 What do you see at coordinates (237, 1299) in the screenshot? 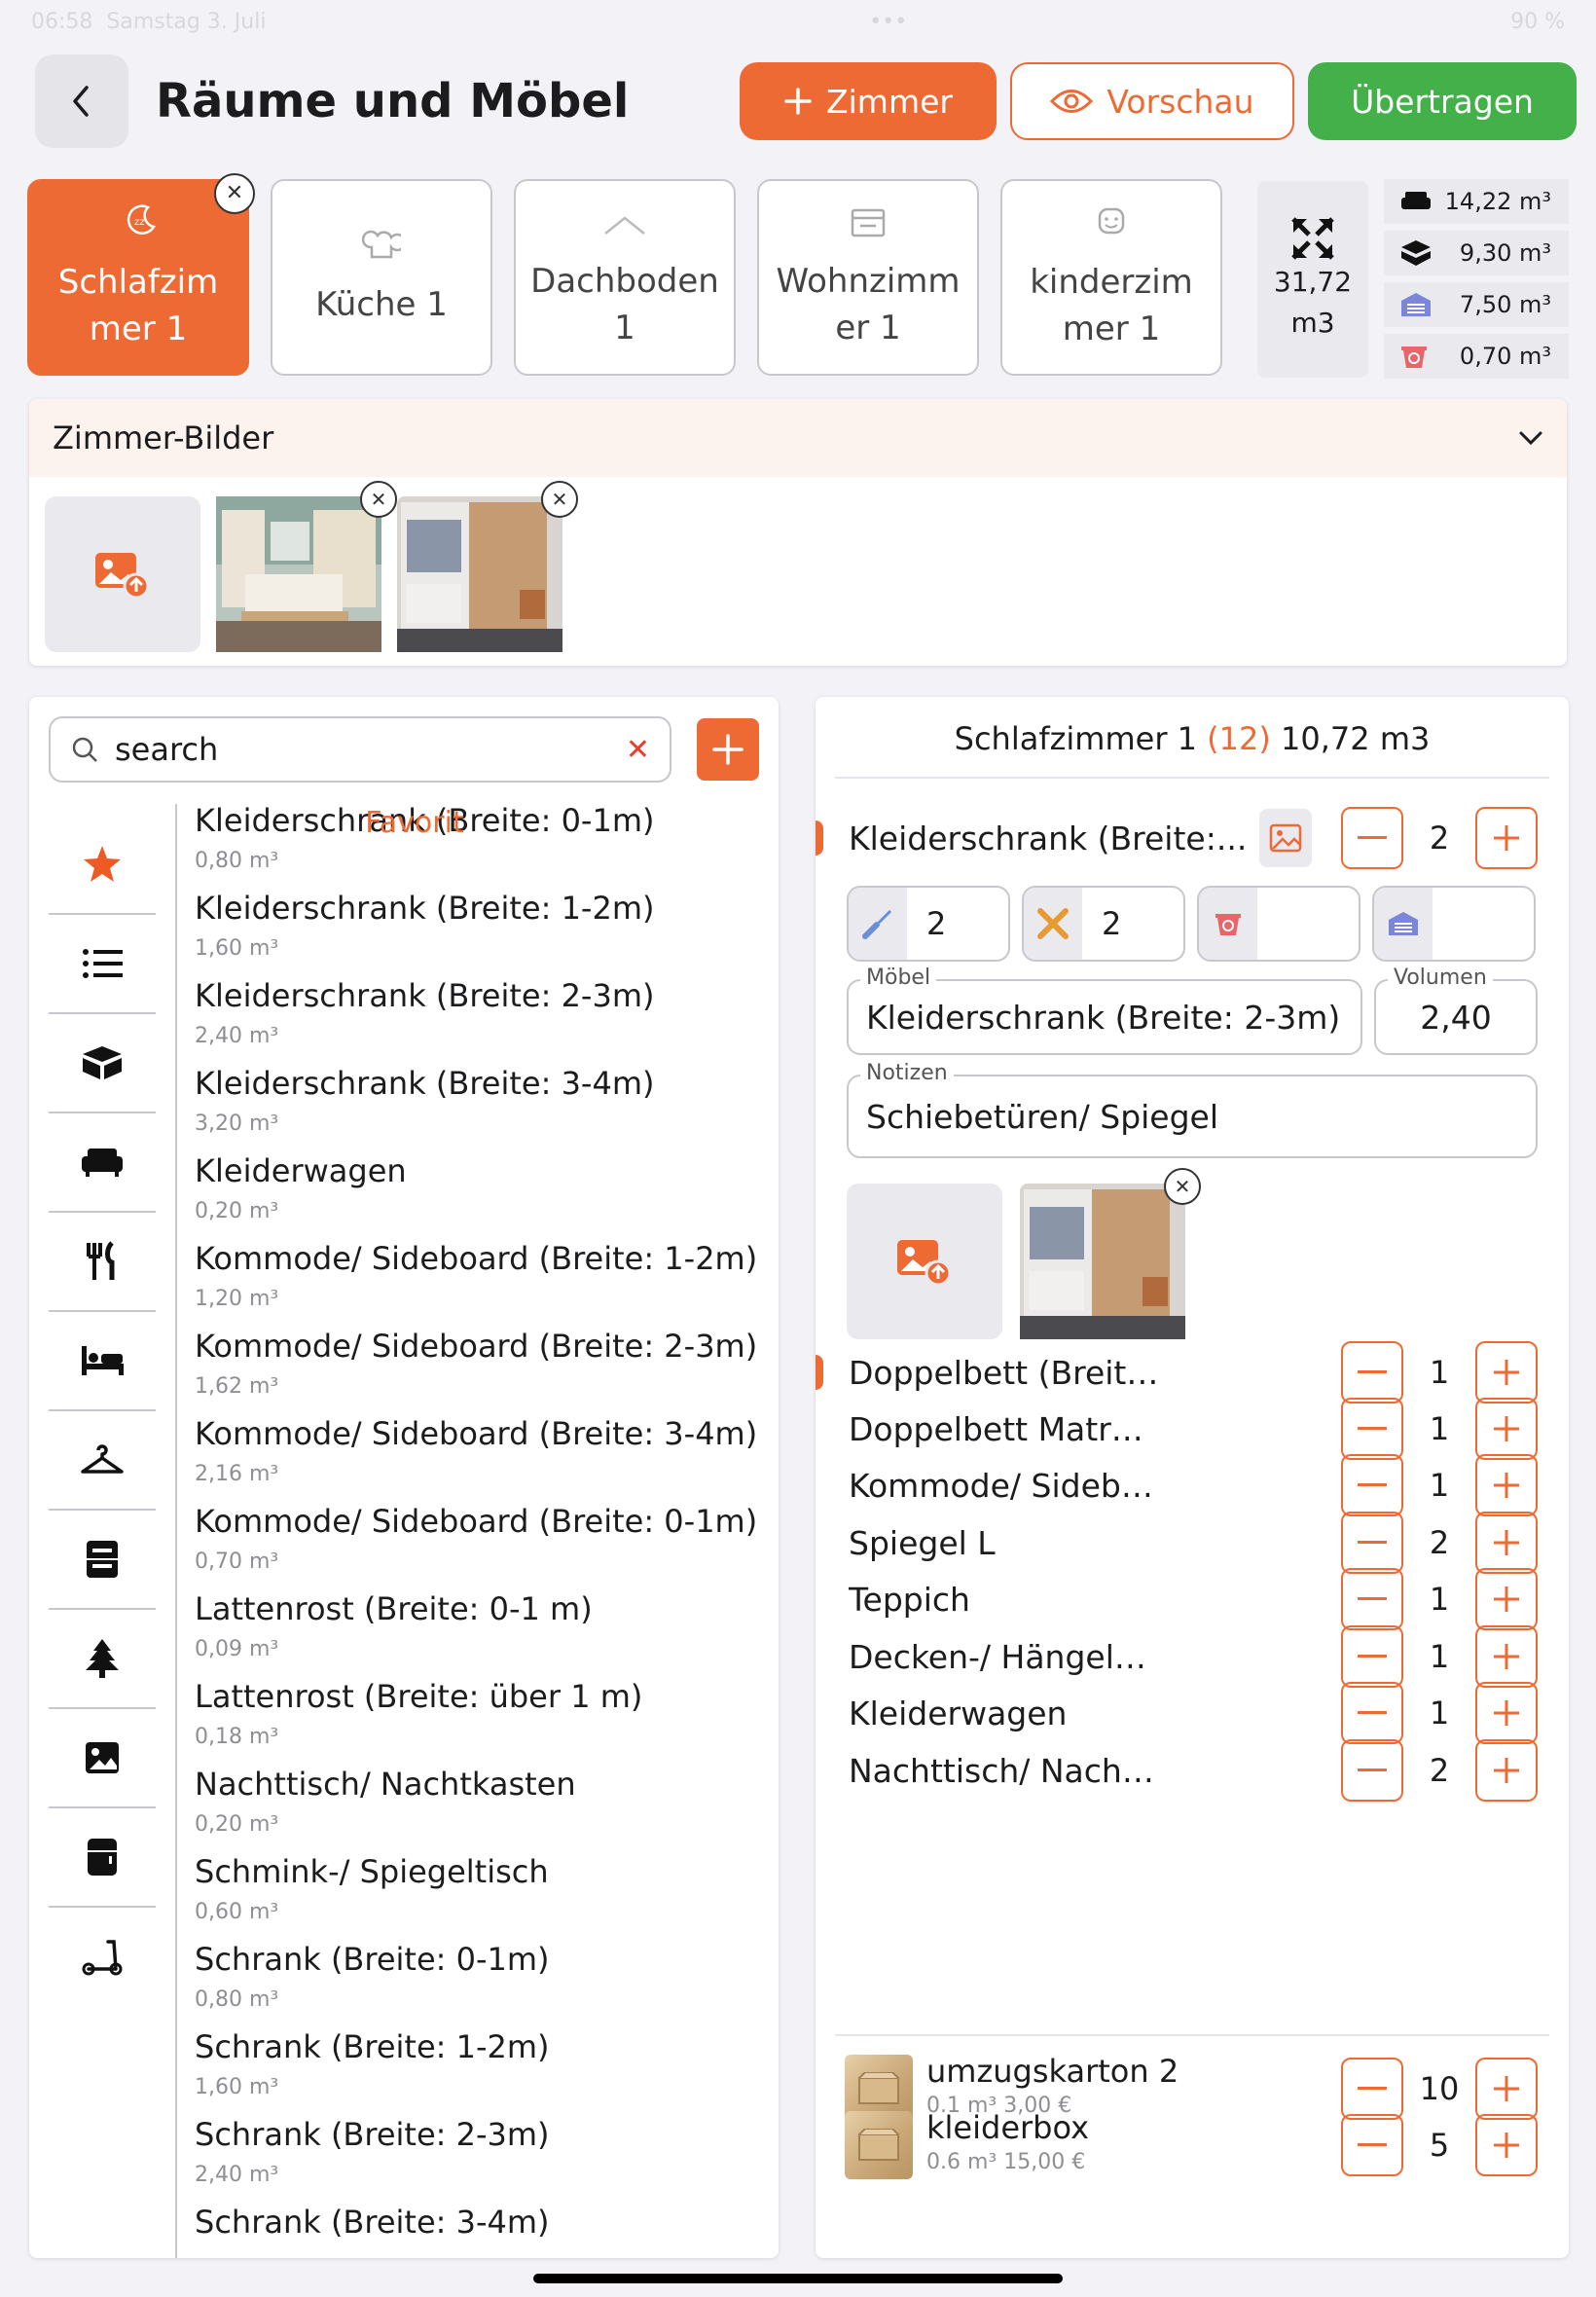
I see `catalog-item-volume: 1,20 m³` at bounding box center [237, 1299].